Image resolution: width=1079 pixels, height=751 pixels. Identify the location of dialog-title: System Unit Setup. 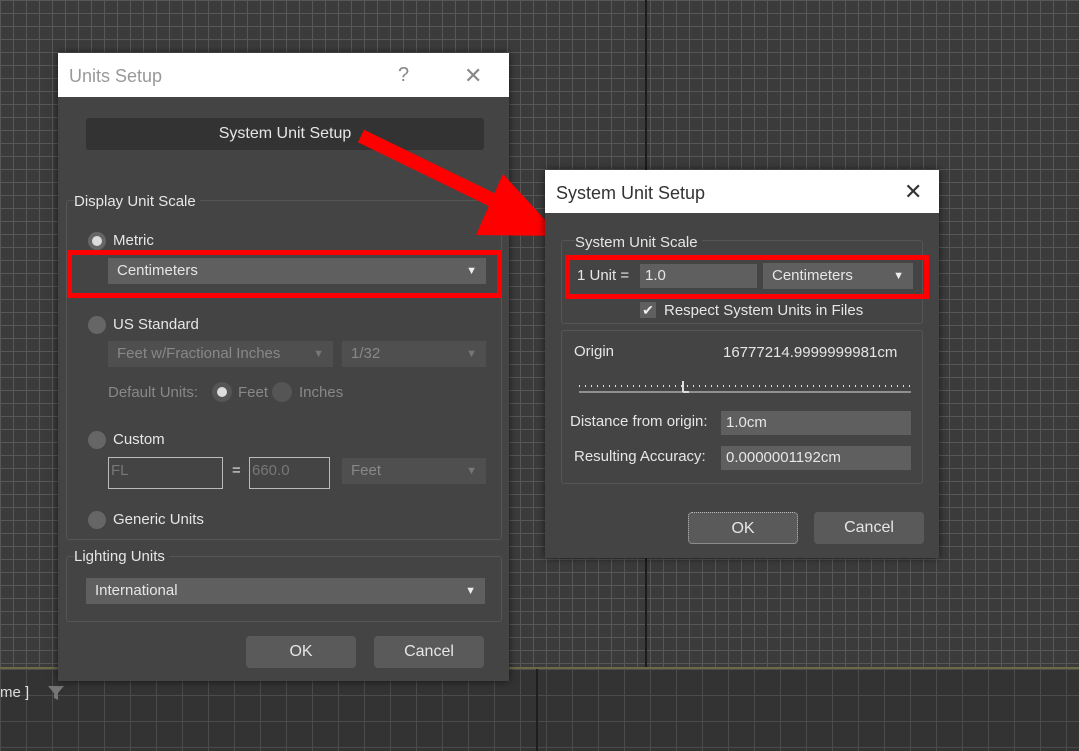
(631, 193).